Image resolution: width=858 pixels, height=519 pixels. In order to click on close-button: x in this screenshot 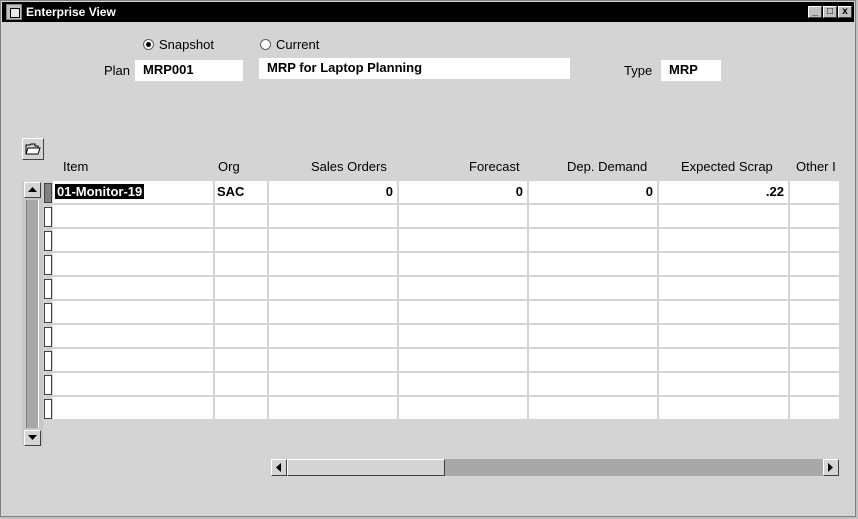, I will do `click(845, 12)`.